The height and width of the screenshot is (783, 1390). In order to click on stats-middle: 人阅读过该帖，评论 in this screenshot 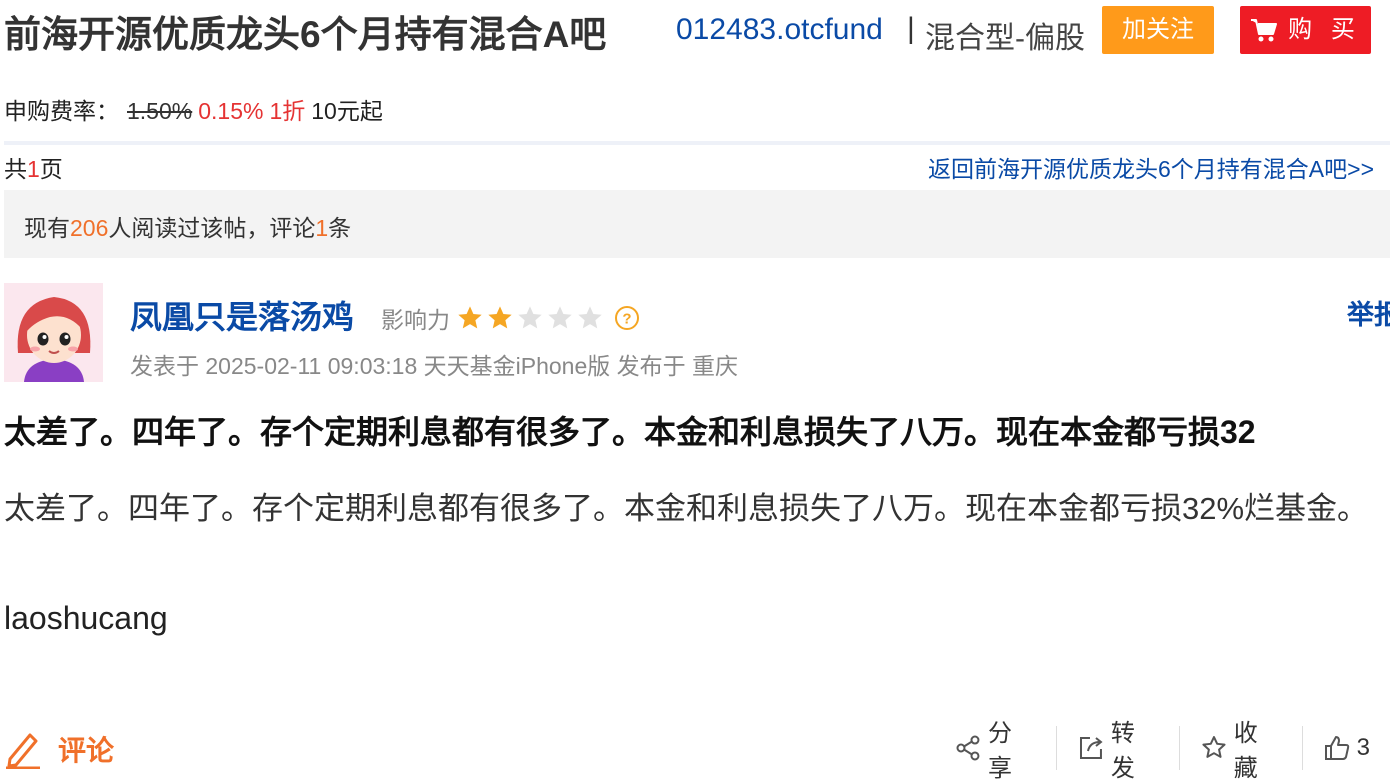, I will do `click(212, 228)`.